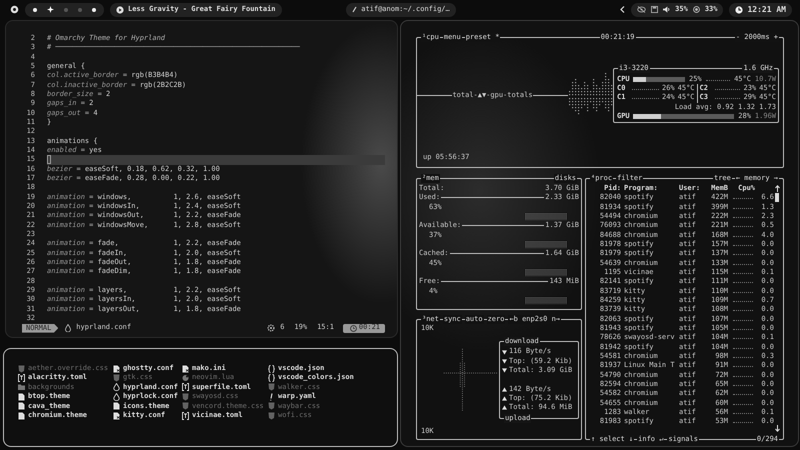 This screenshot has height=450, width=800. Describe the element at coordinates (623, 9) in the screenshot. I see `chevron-left-icon` at that location.